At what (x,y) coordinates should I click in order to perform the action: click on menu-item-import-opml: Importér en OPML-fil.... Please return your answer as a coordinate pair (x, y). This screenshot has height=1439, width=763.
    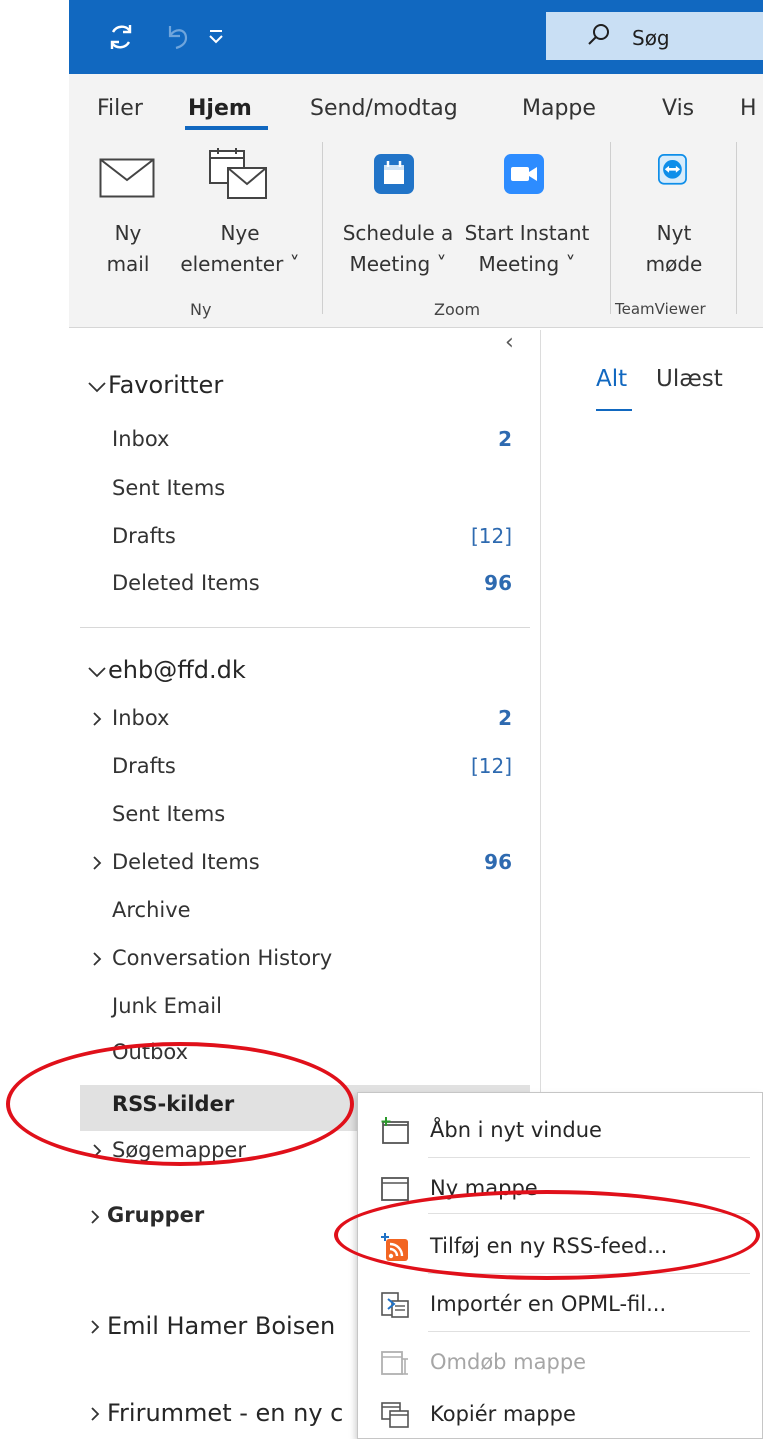
    Looking at the image, I should click on (560, 1305).